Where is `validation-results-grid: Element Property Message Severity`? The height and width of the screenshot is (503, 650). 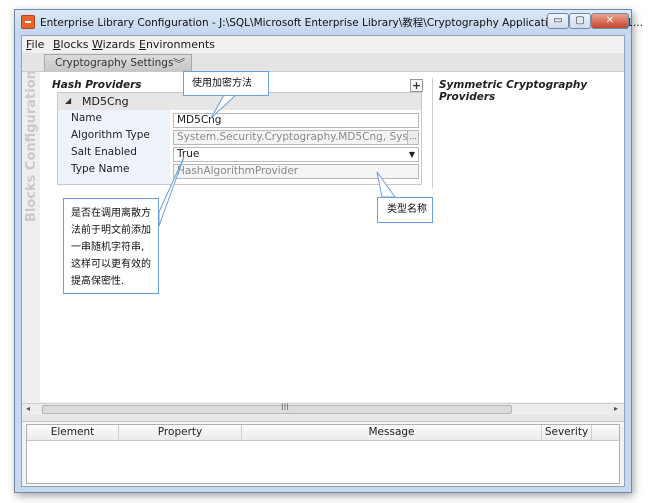
validation-results-grid: Element Property Message Severity is located at coordinates (323, 454).